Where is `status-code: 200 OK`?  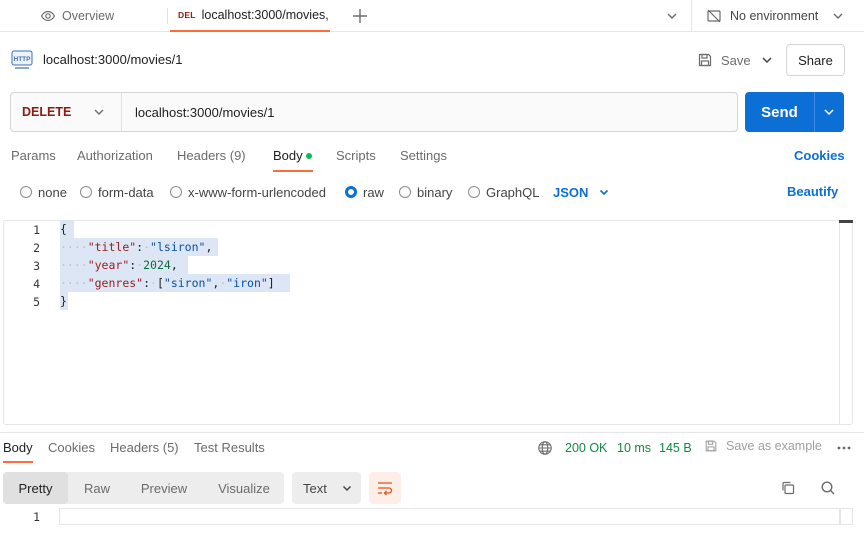 status-code: 200 OK is located at coordinates (586, 448).